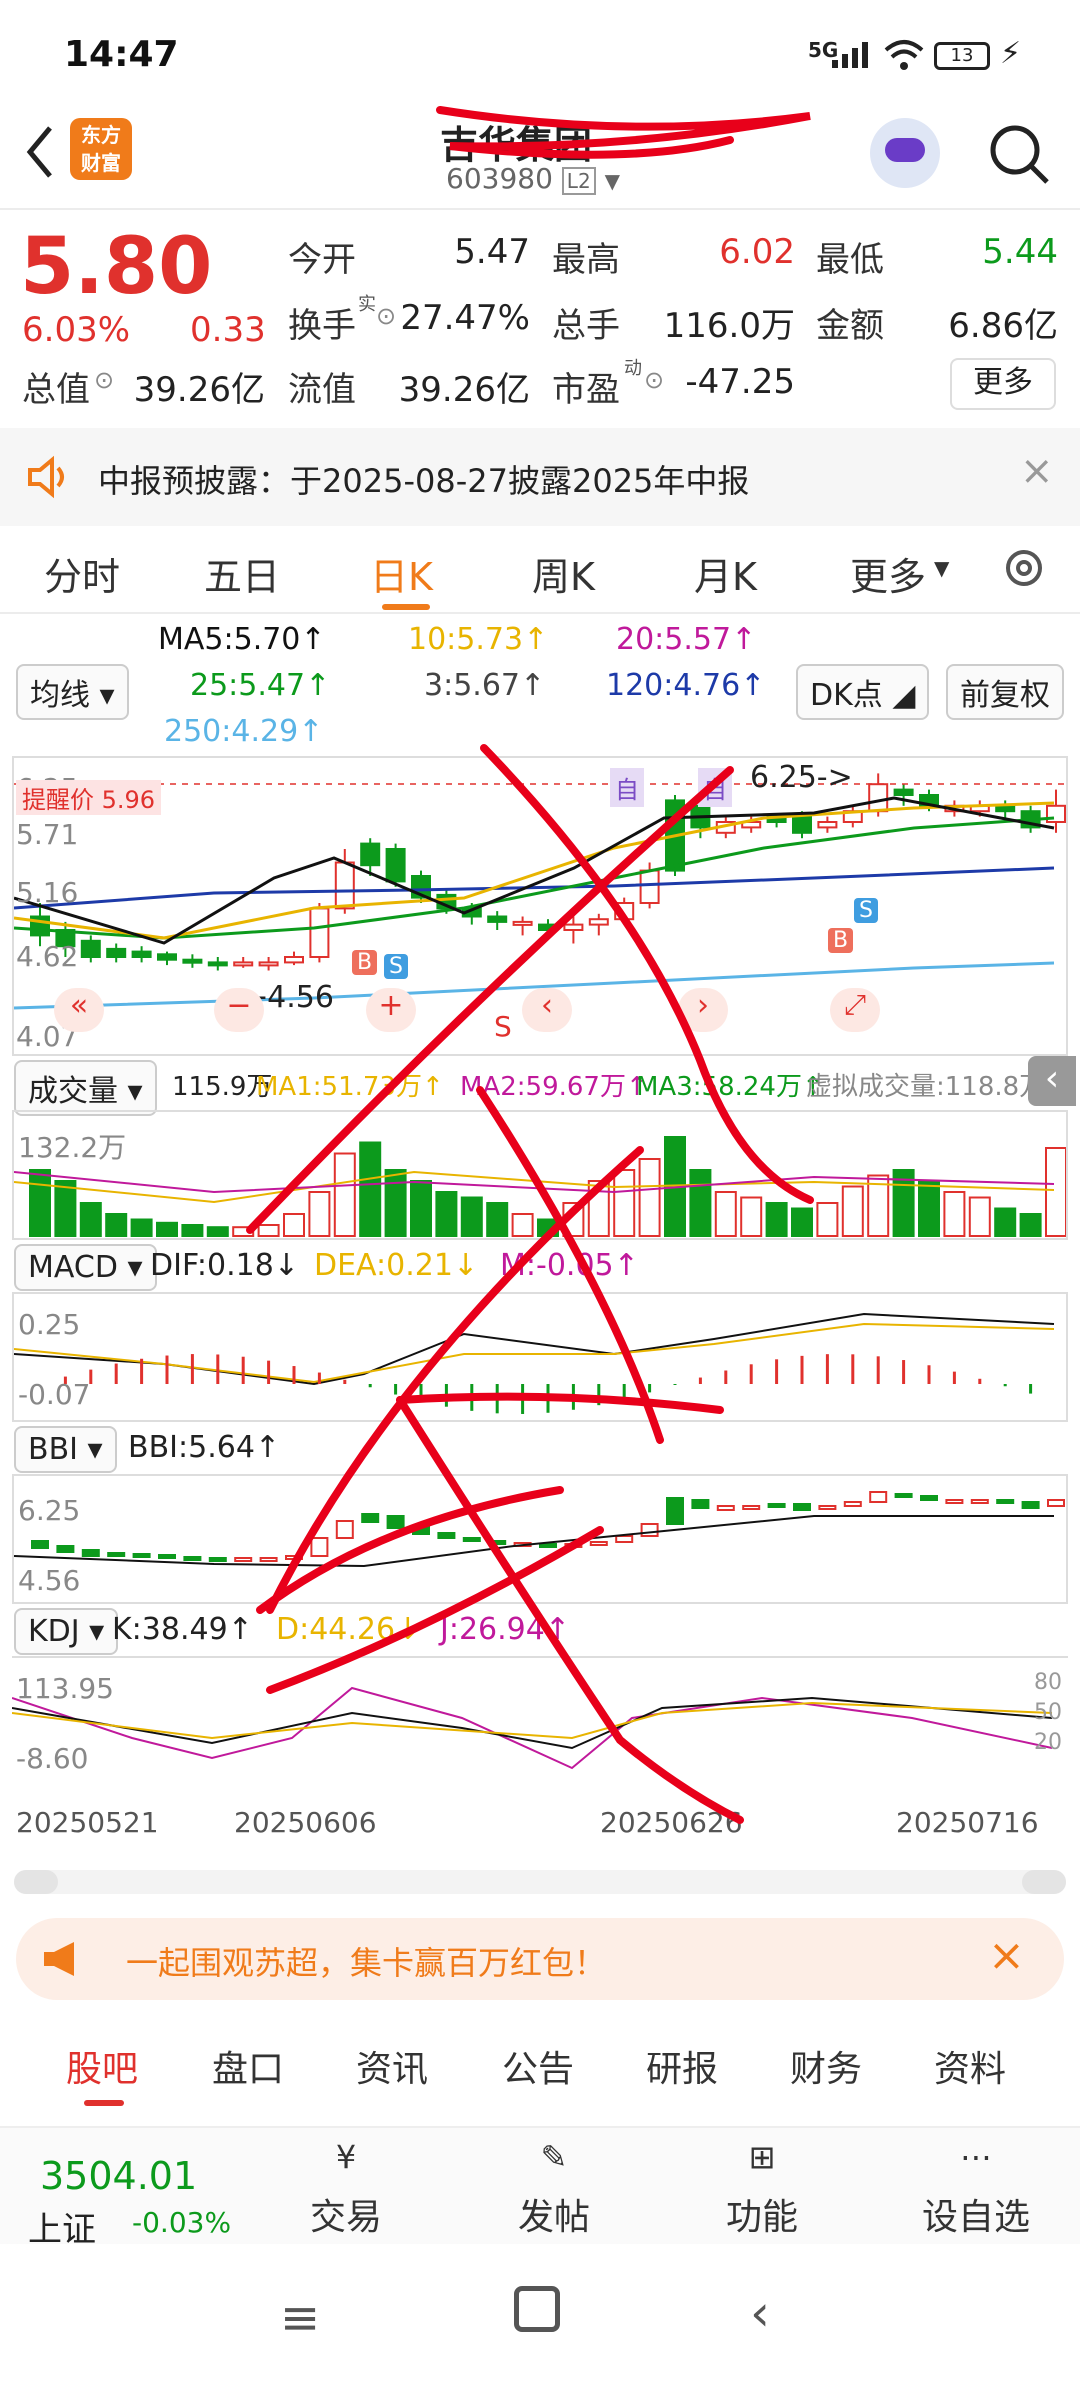 The width and height of the screenshot is (1080, 2400). I want to click on tab-intraday: 分时, so click(82, 573).